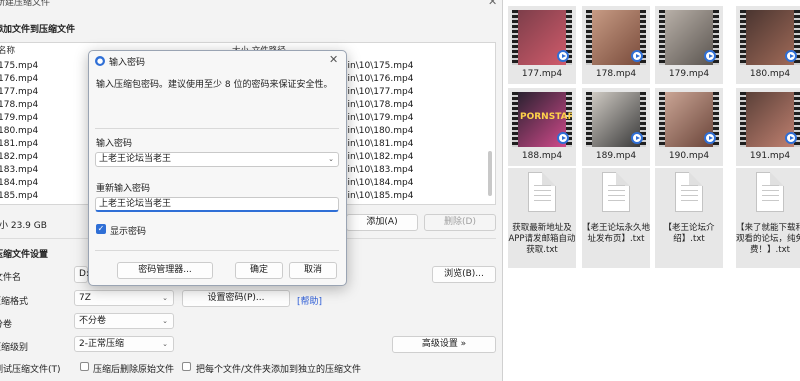  I want to click on video-file-name: 179.mp4, so click(689, 74).